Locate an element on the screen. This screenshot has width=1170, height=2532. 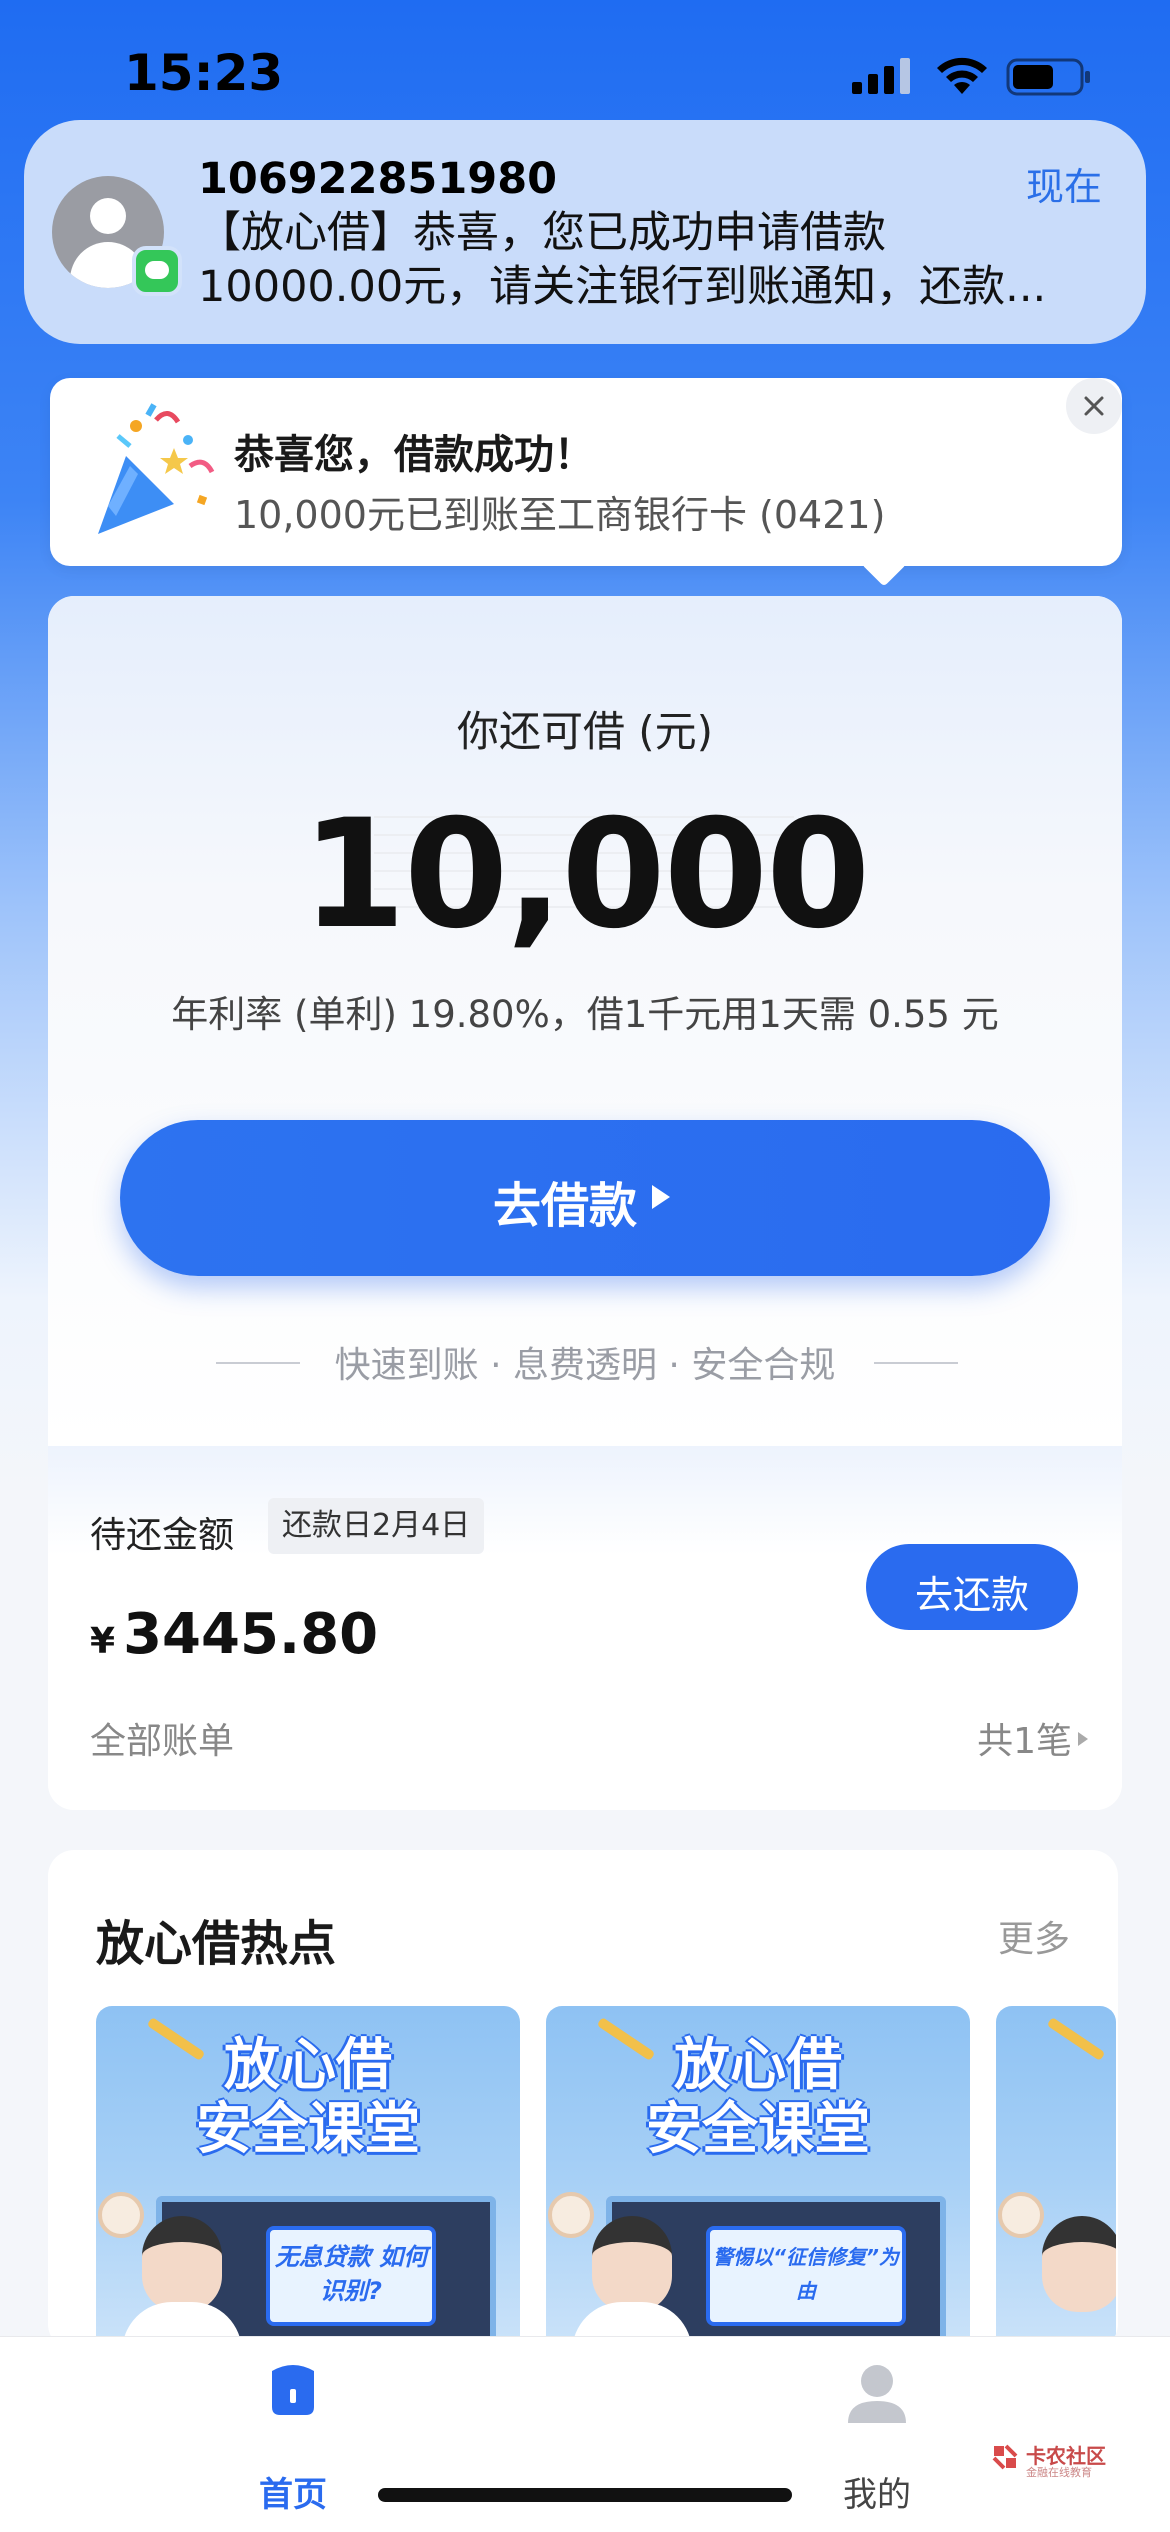
tab-bar: 首页 我的 is located at coordinates (585, 2434).